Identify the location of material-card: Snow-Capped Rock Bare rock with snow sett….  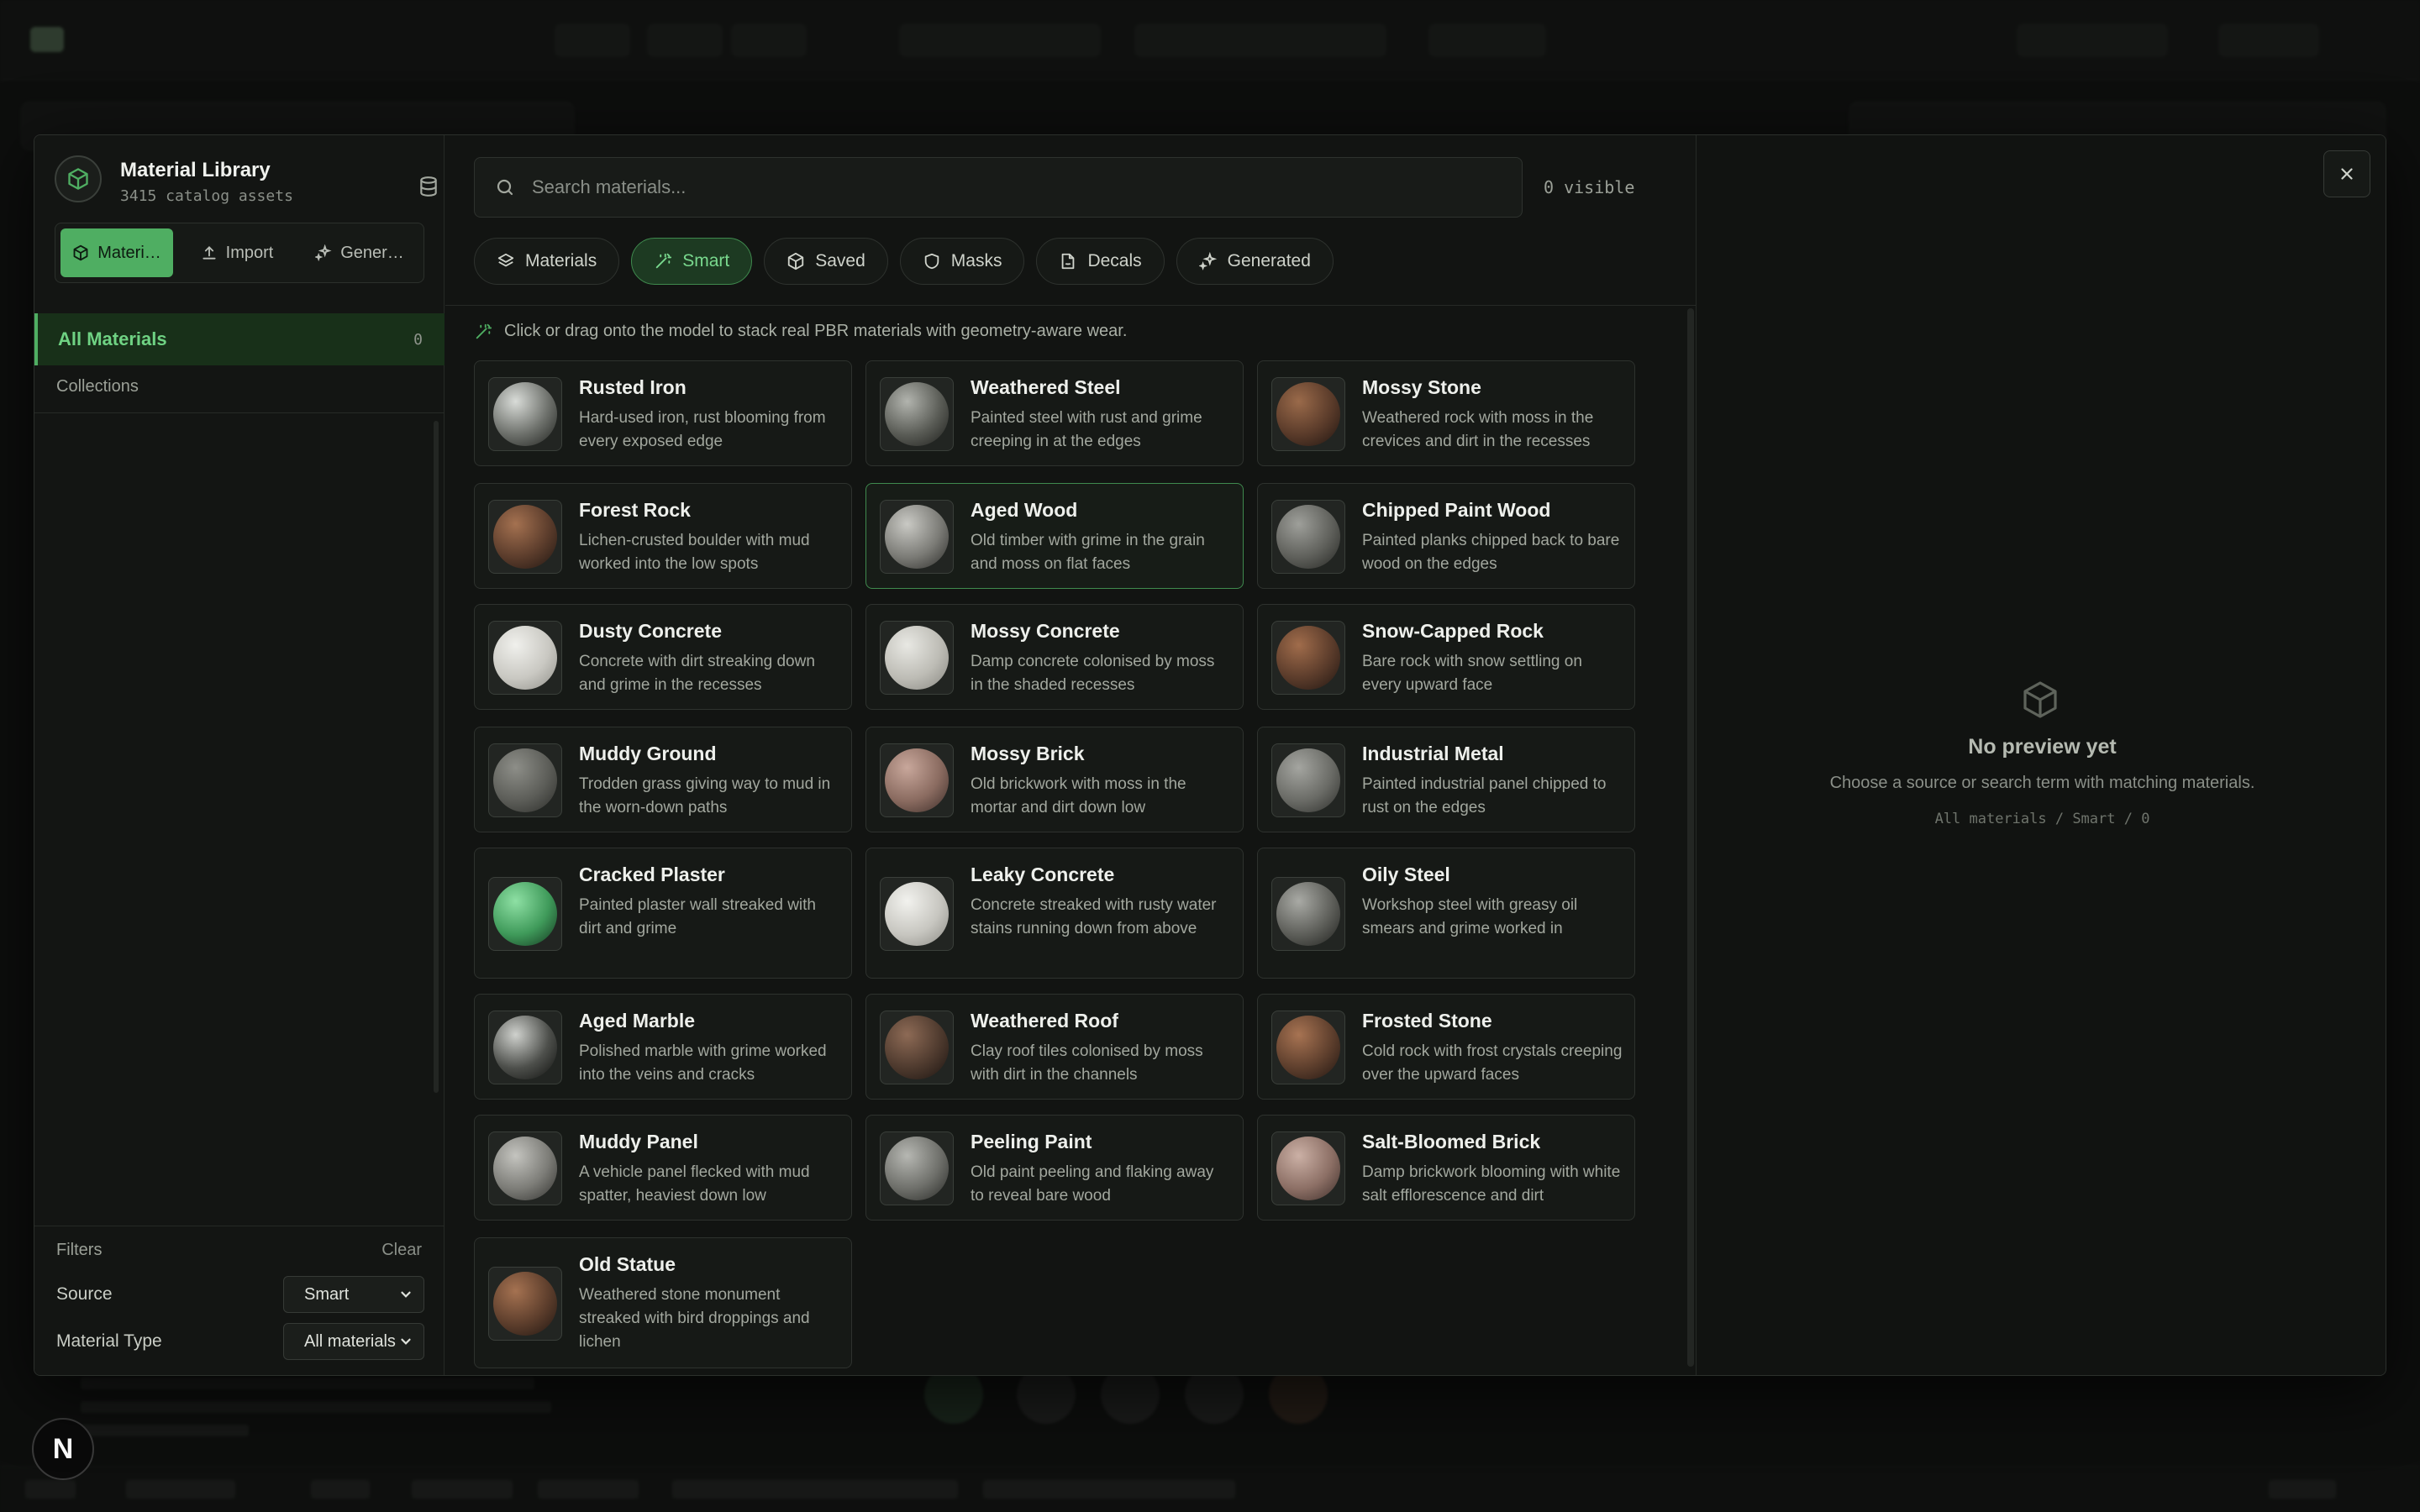
(1446, 657).